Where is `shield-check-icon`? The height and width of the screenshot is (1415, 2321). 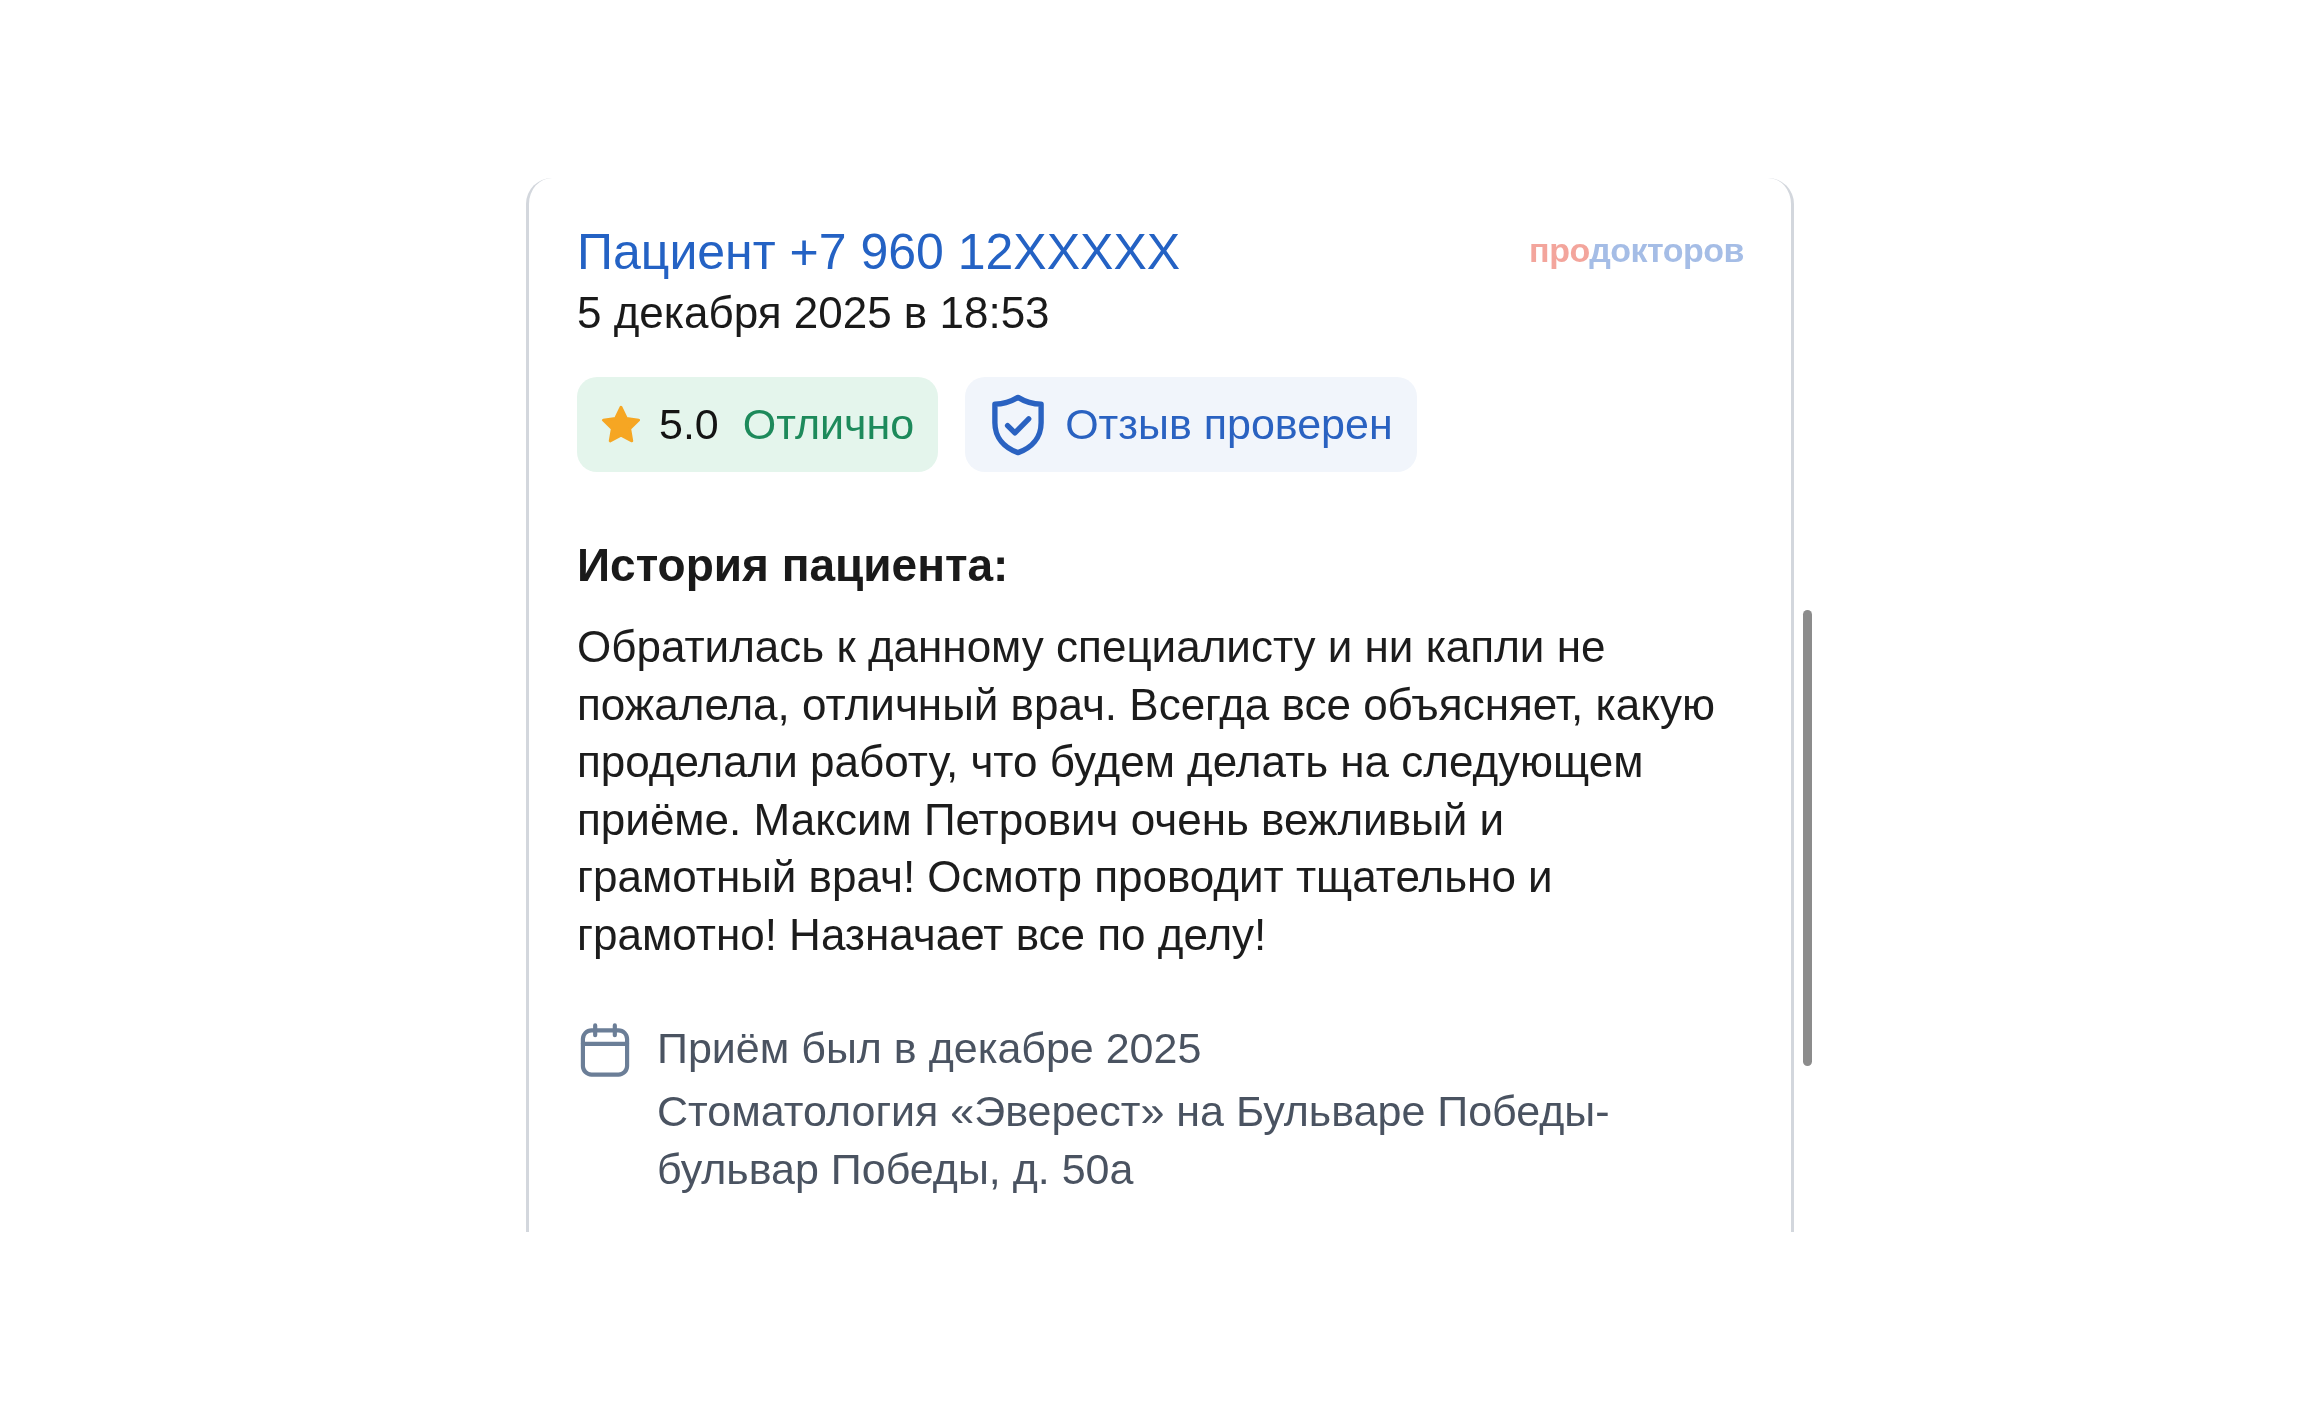
shield-check-icon is located at coordinates (1018, 424).